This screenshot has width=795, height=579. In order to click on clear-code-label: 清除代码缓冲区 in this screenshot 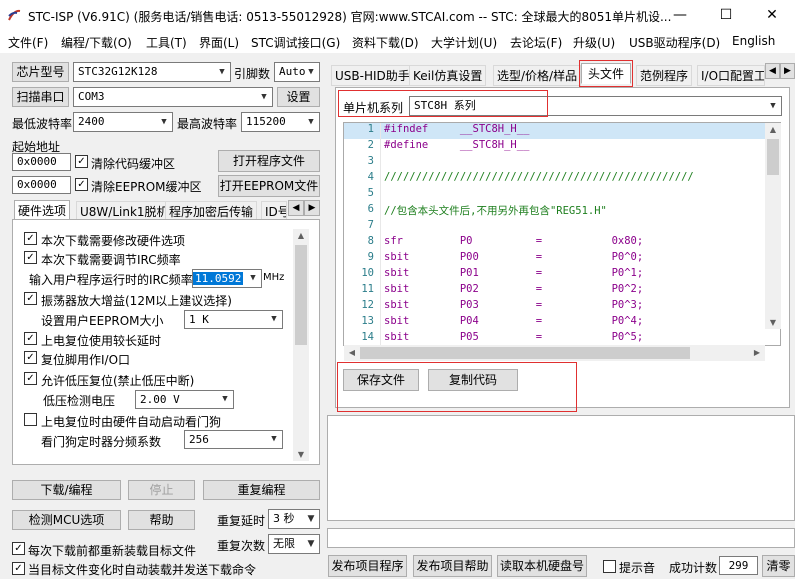, I will do `click(133, 164)`.